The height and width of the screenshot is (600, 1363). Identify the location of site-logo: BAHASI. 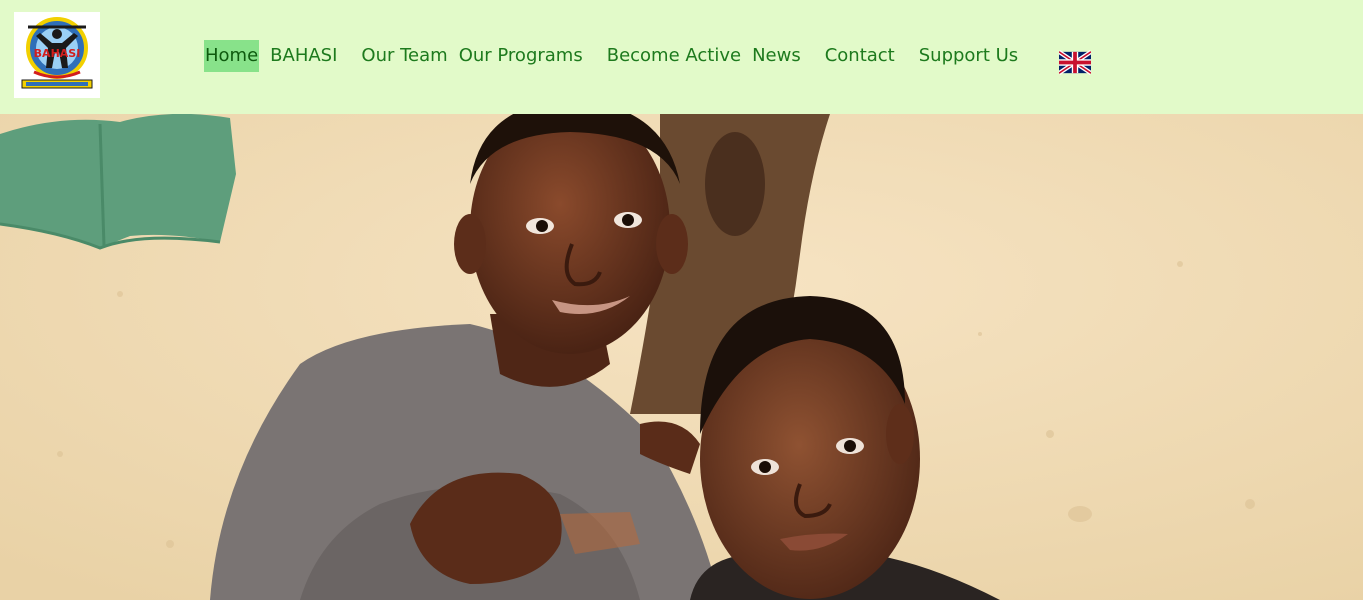
(57, 55).